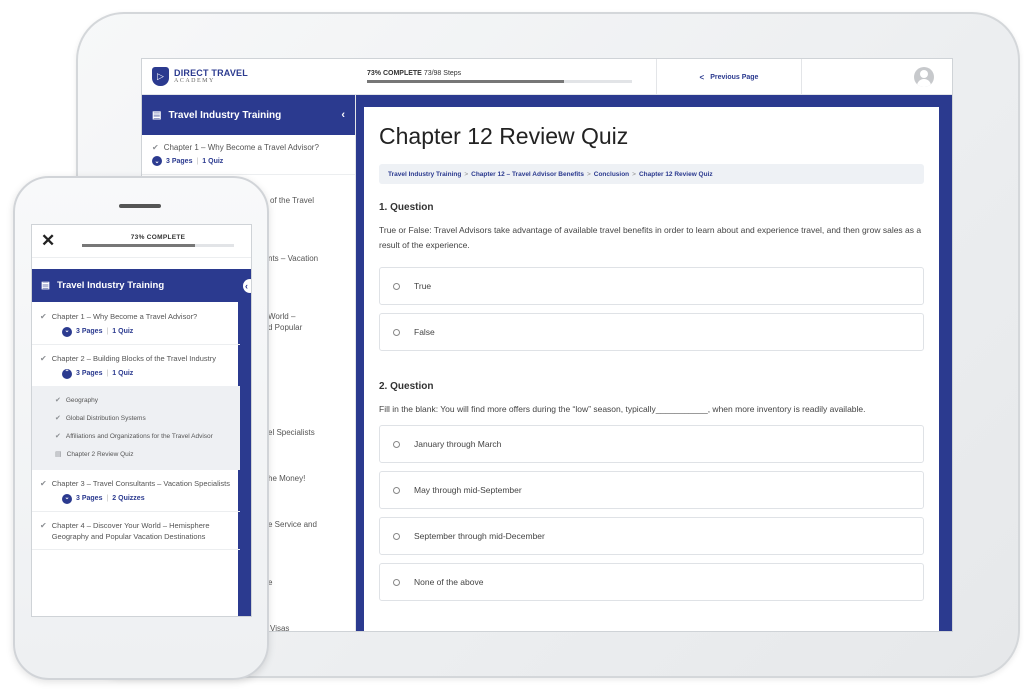  I want to click on page-title: Chapter 12 Review Quiz, so click(504, 136).